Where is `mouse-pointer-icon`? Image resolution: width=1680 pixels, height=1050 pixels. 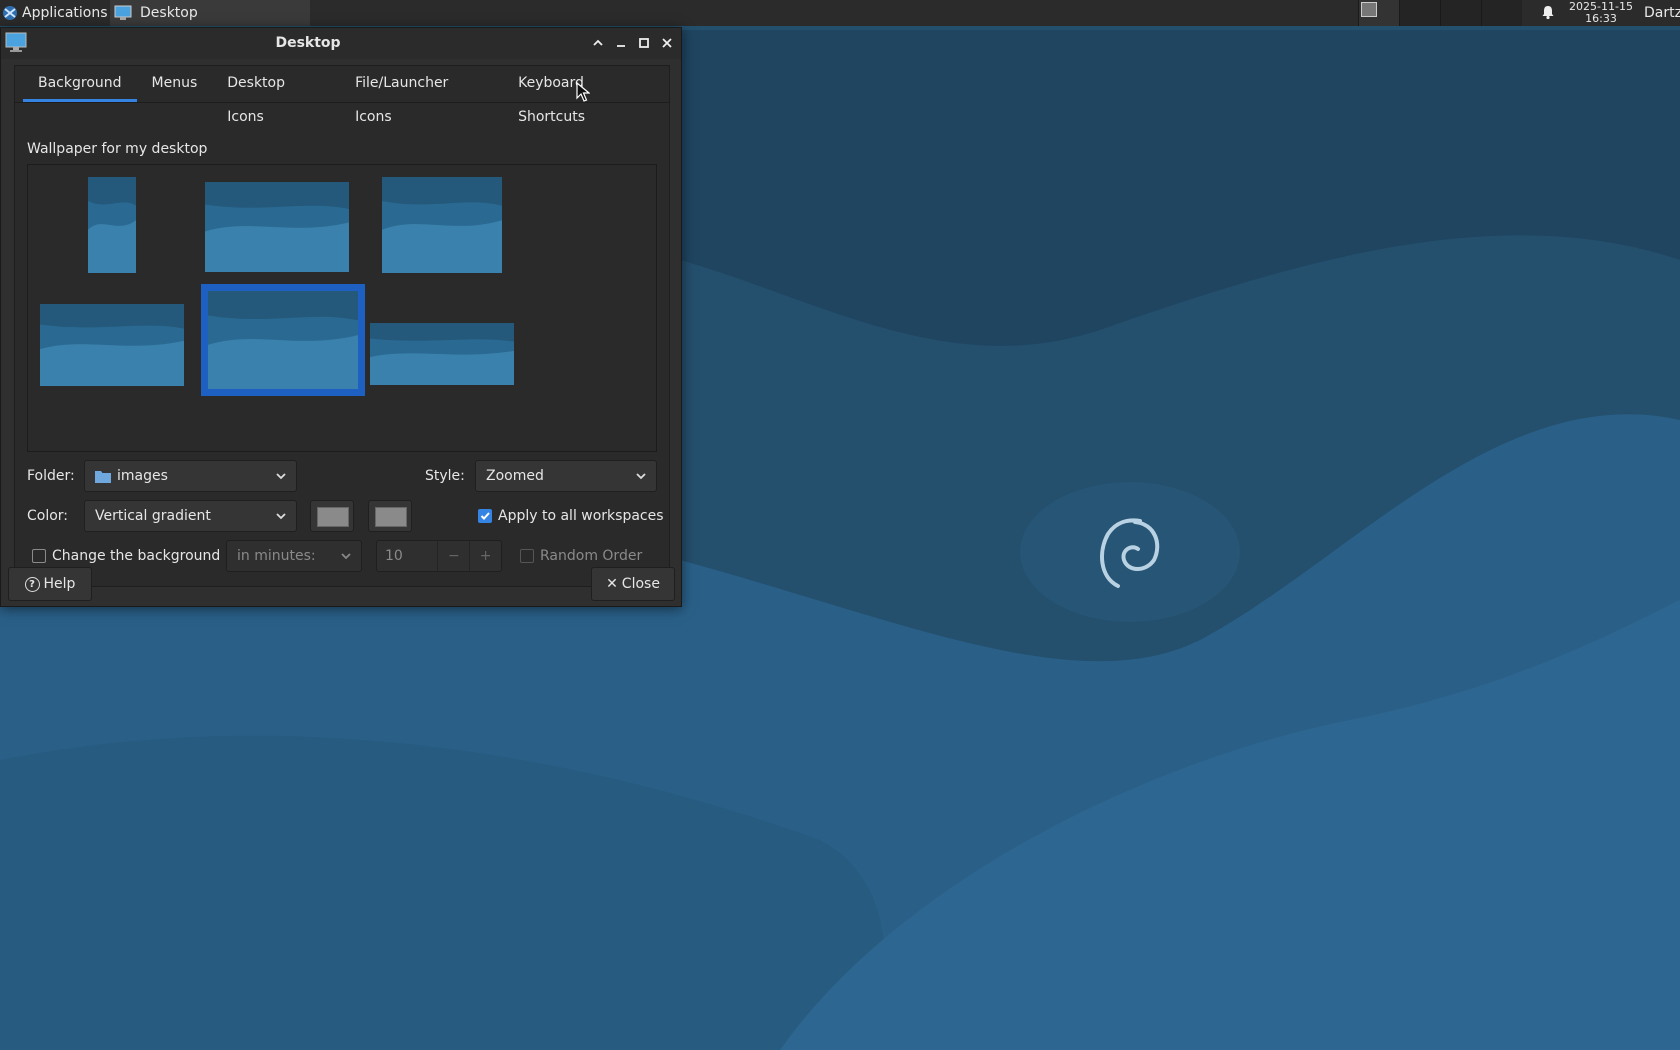
mouse-pointer-icon is located at coordinates (583, 92).